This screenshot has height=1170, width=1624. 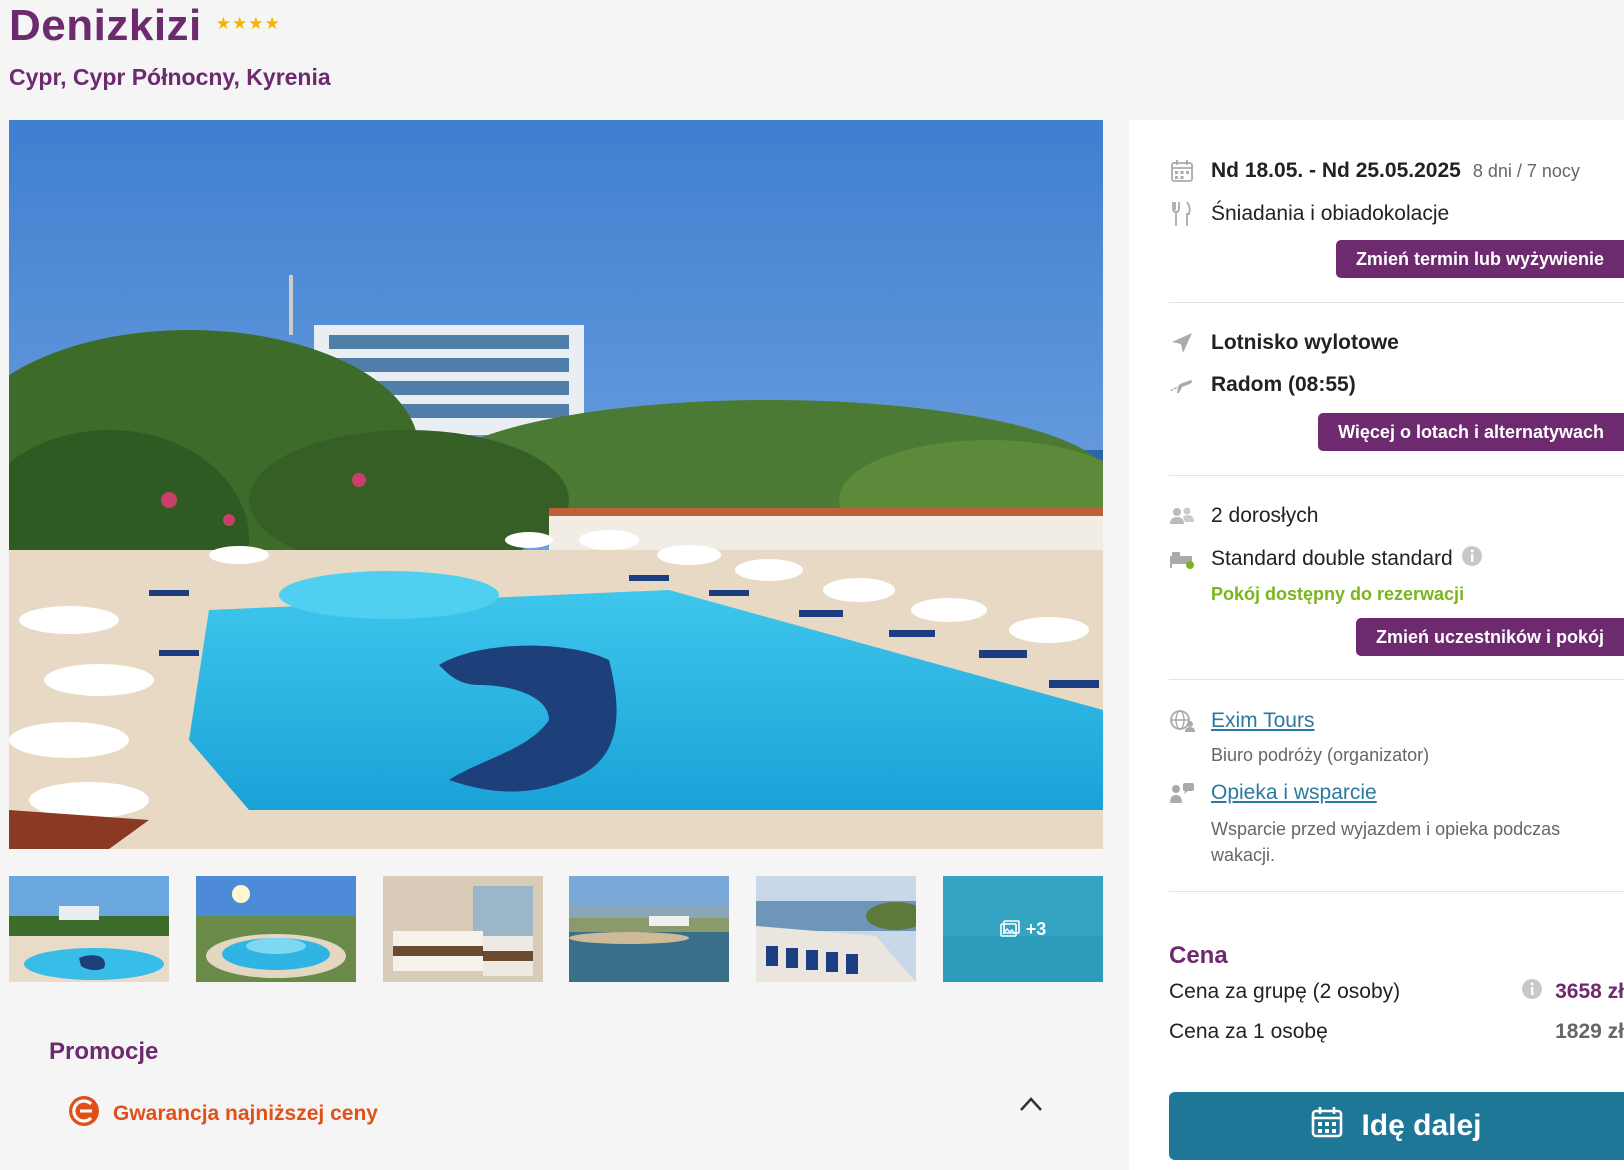 What do you see at coordinates (1338, 594) in the screenshot?
I see `room-availability-status: Pokój dostępny do rezerwacji` at bounding box center [1338, 594].